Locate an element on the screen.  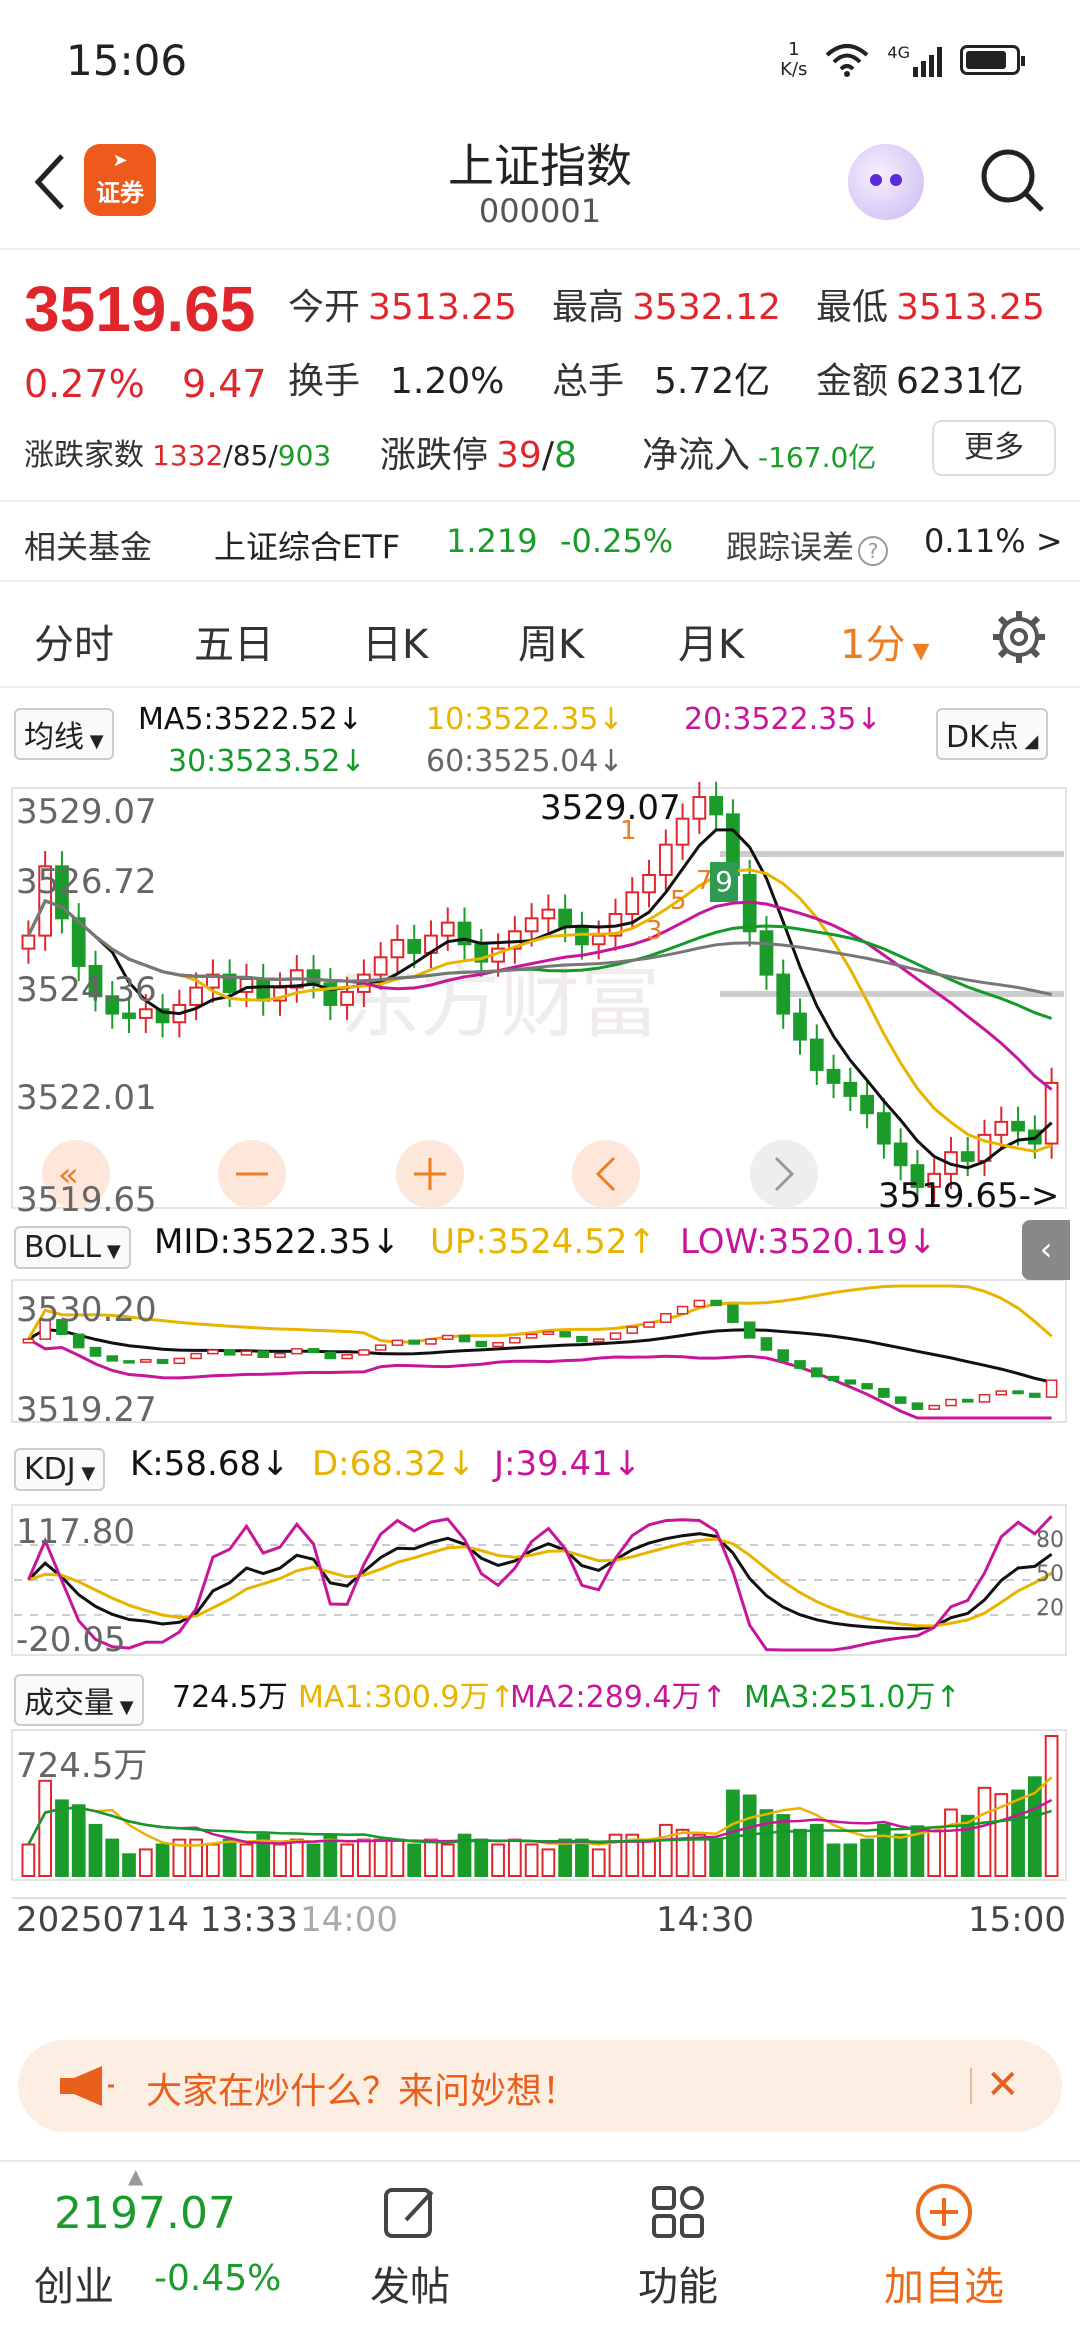
y-label-top: 3529.07 is located at coordinates (86, 812).